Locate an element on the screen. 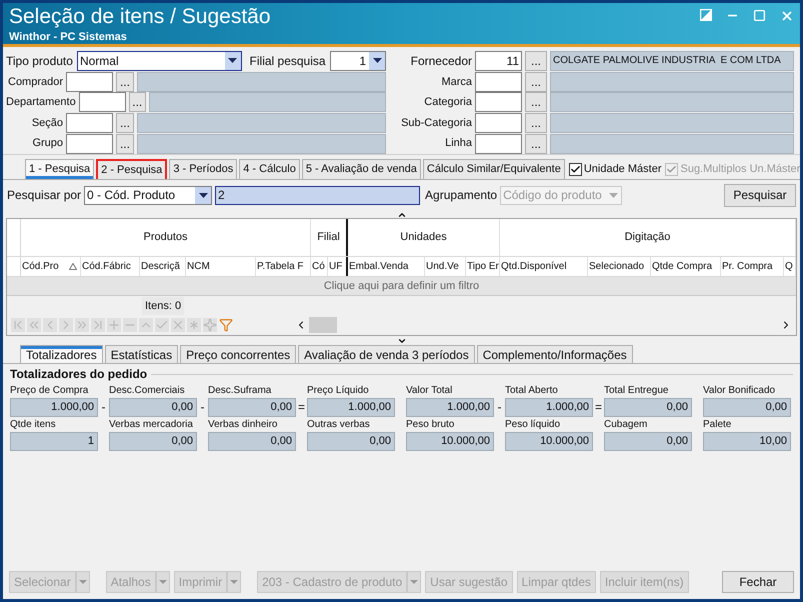  field-label: Departamento is located at coordinates (41, 102).